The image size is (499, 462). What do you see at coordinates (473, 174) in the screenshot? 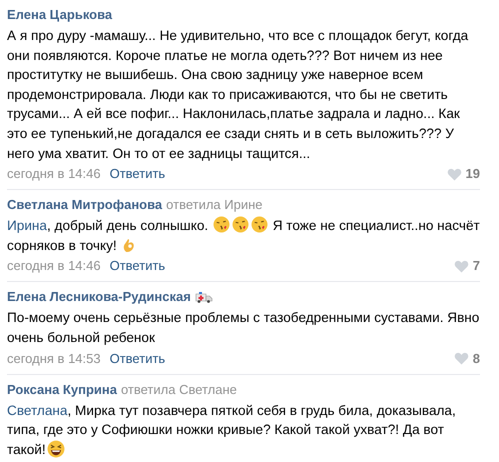
I see `like-count: 19` at bounding box center [473, 174].